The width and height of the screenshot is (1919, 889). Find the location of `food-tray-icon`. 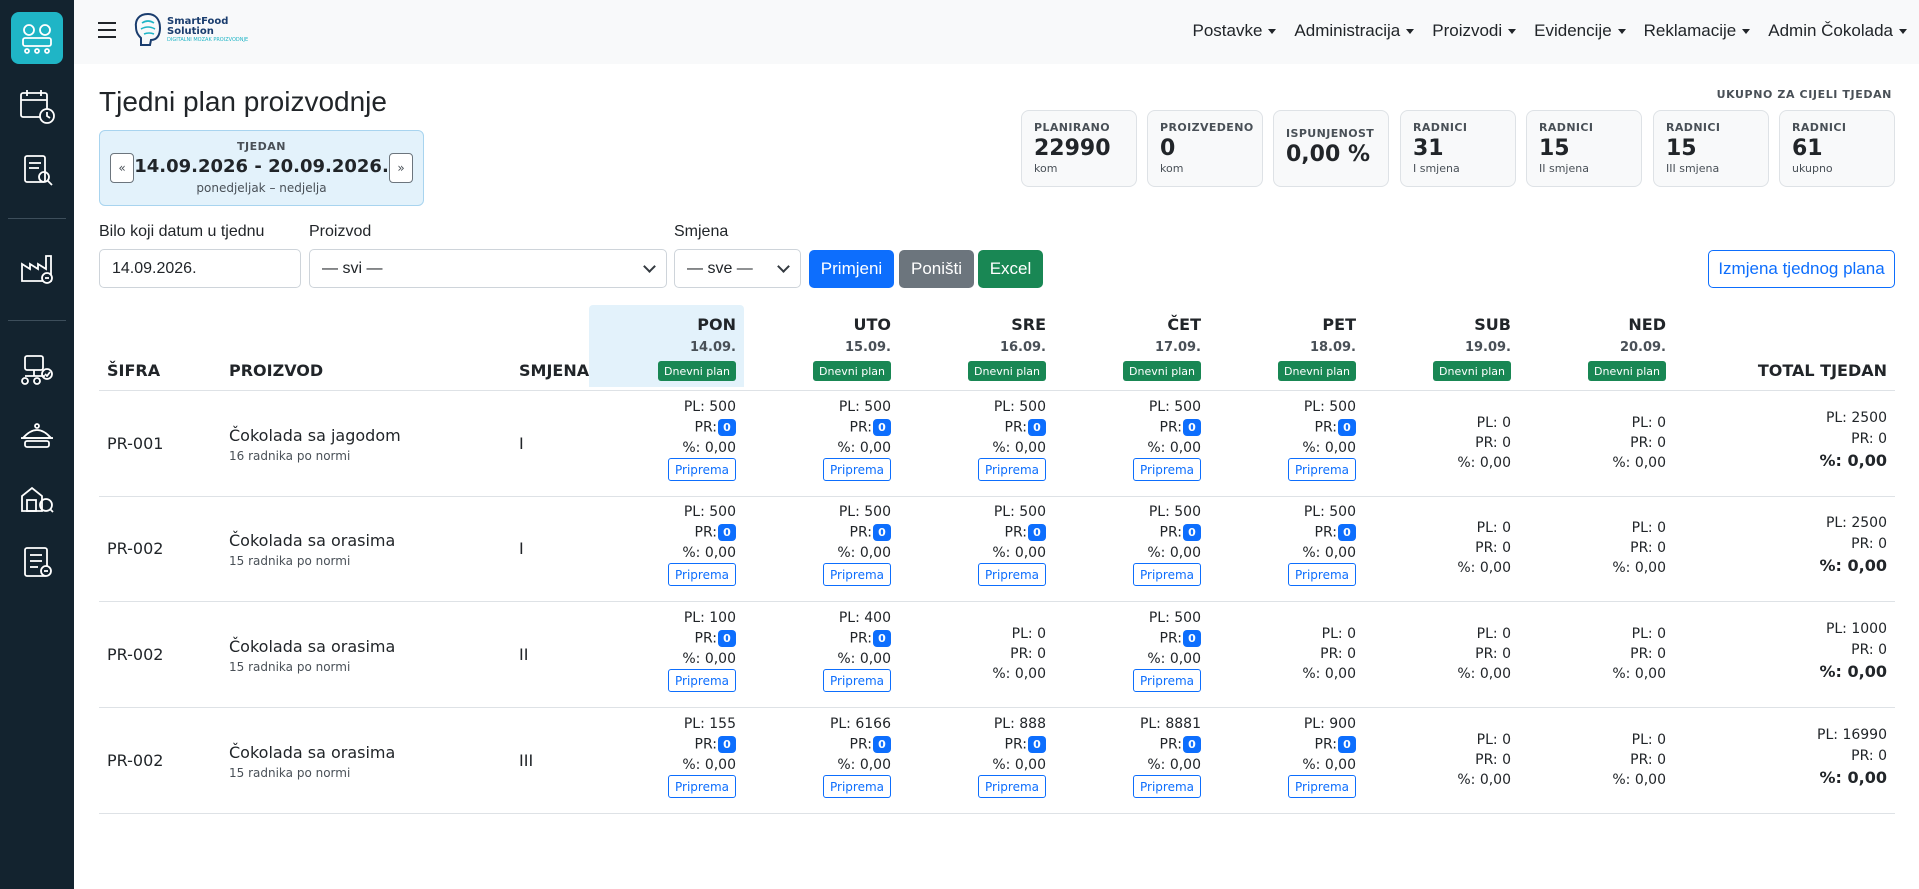

food-tray-icon is located at coordinates (37, 434).